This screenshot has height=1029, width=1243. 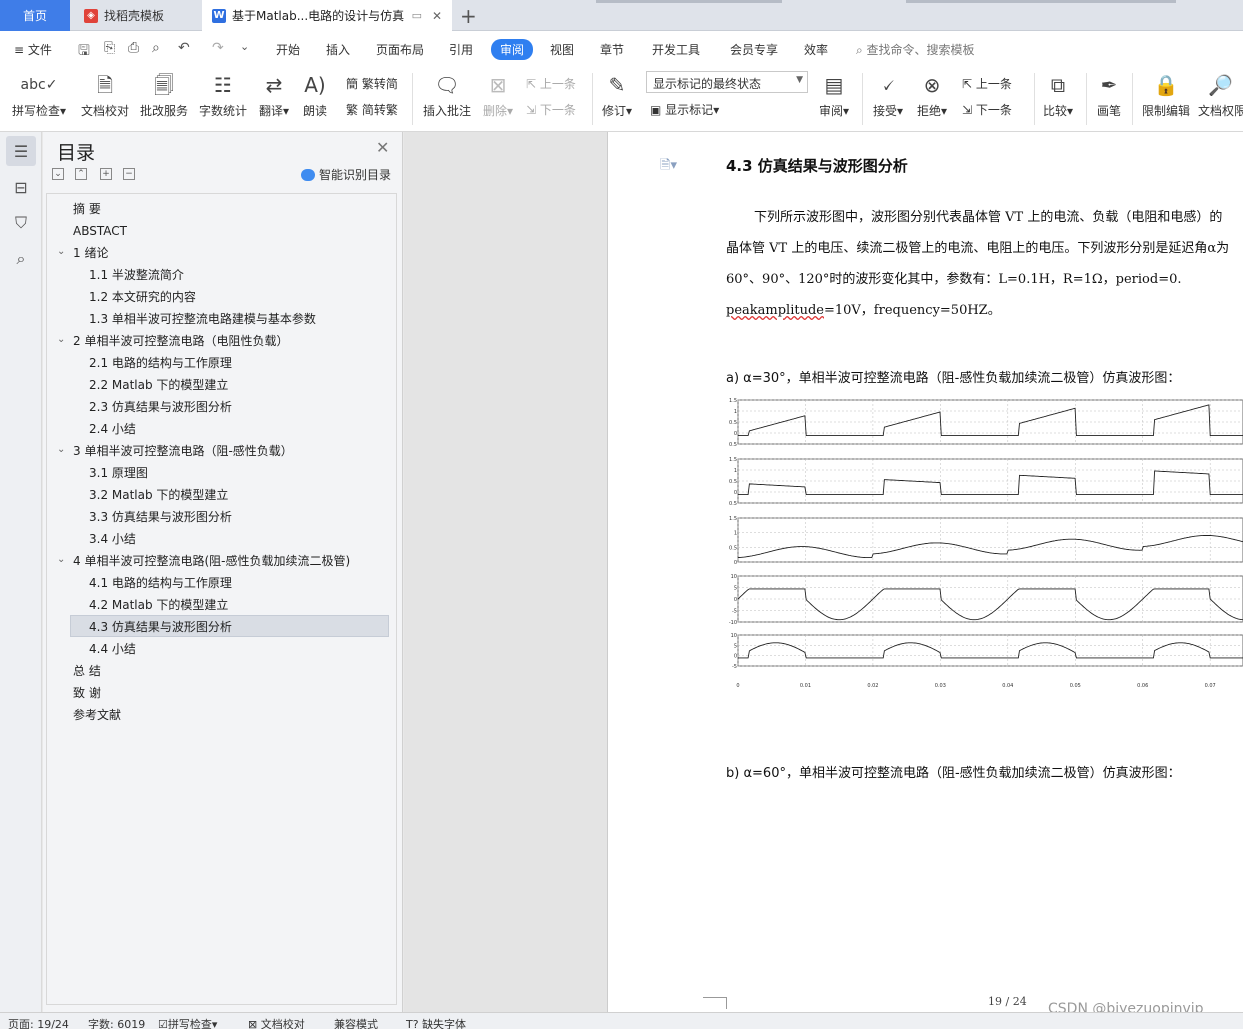 I want to click on toc-item: 2.3 仿真结果与波形图分析, so click(x=160, y=407).